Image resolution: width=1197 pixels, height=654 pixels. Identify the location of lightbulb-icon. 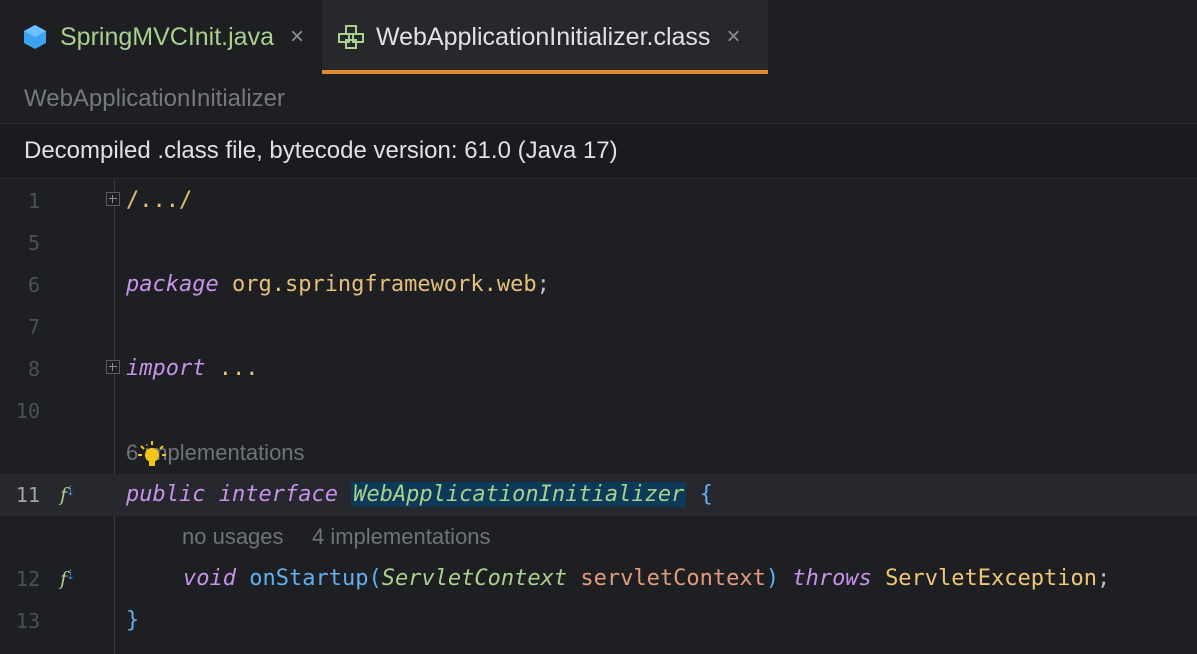
(152, 455).